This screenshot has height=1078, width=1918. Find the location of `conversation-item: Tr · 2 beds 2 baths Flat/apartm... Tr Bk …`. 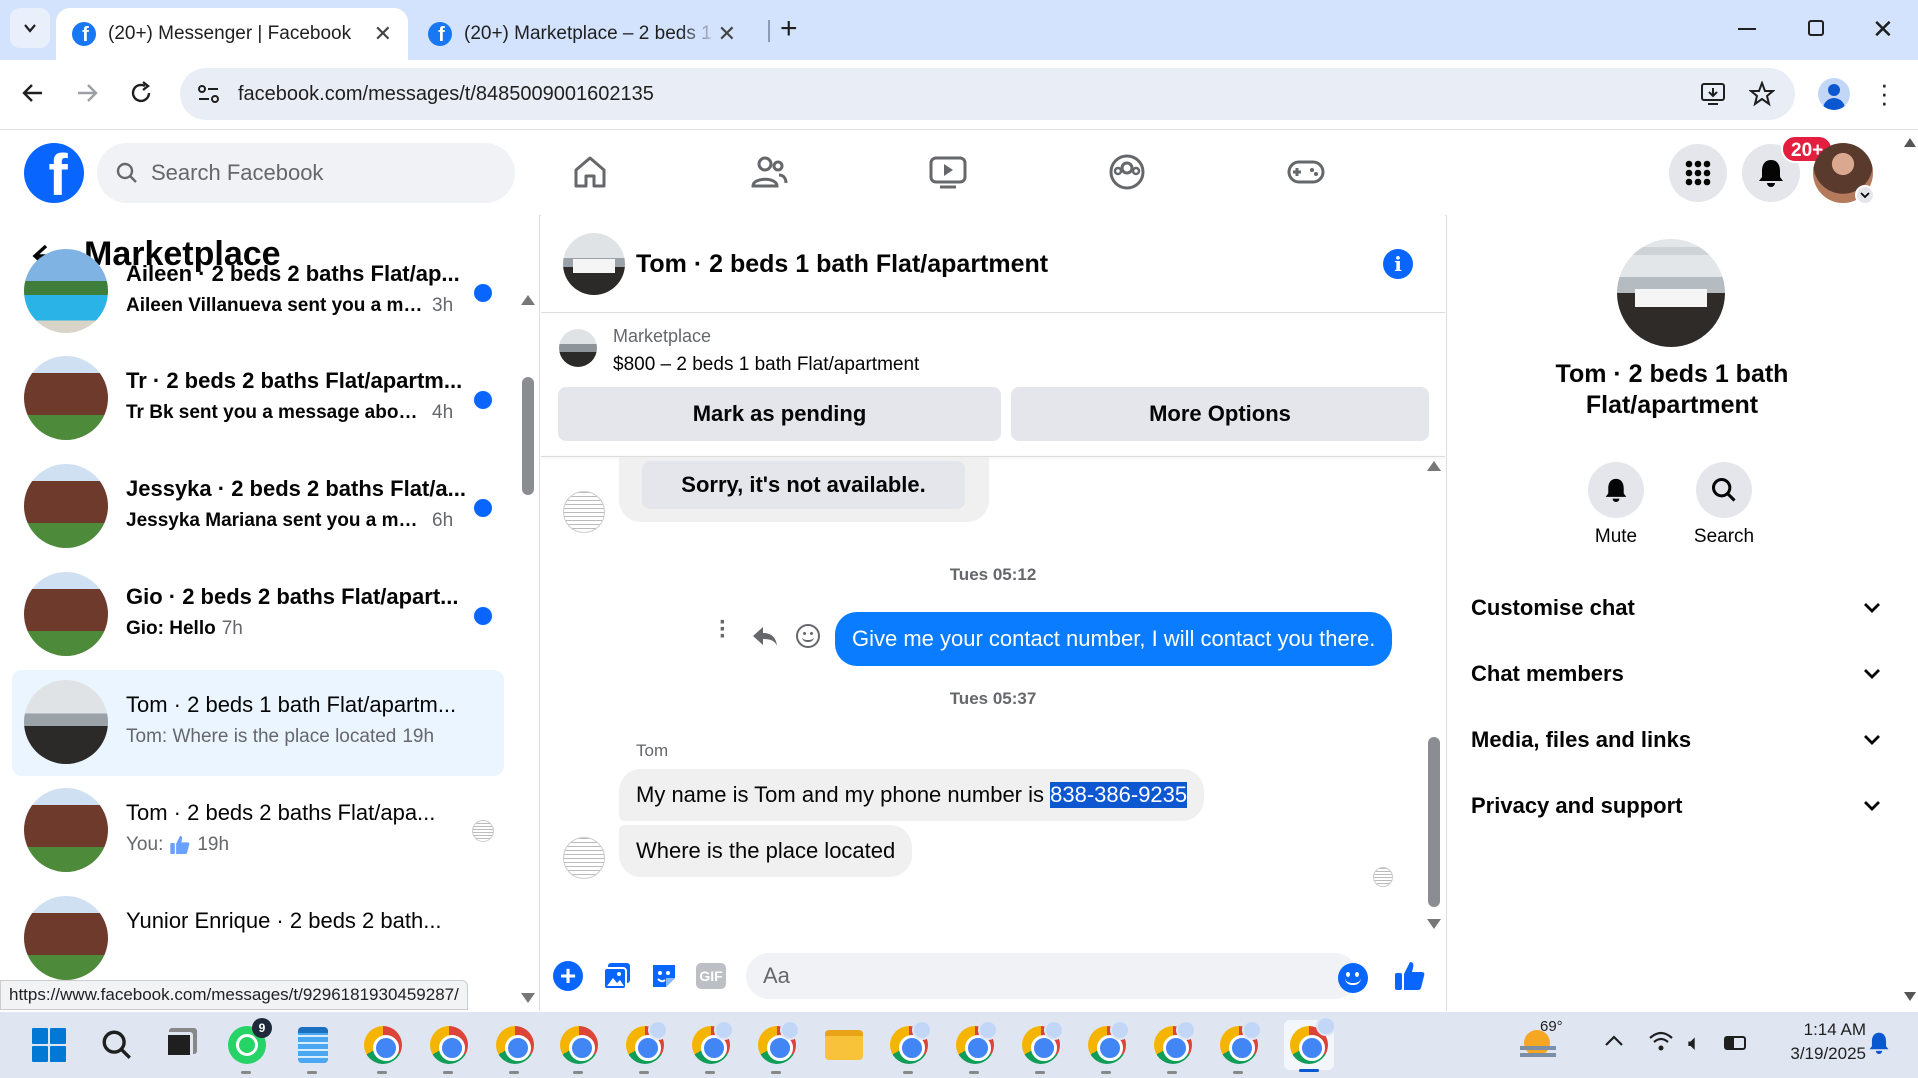

conversation-item: Tr · 2 beds 2 baths Flat/apartm... Tr Bk … is located at coordinates (258, 399).